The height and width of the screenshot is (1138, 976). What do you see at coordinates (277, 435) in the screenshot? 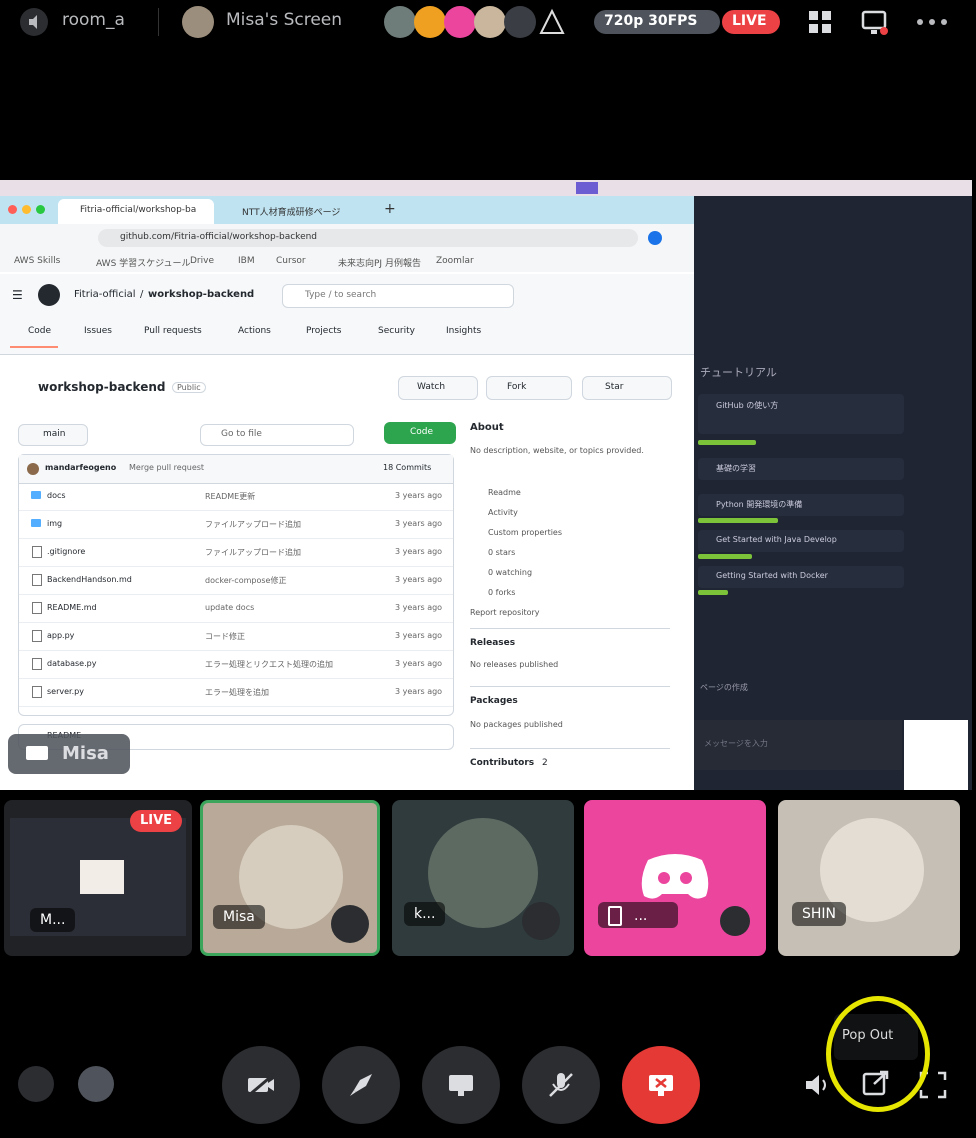
I see `go-to-file-input: Go to file` at bounding box center [277, 435].